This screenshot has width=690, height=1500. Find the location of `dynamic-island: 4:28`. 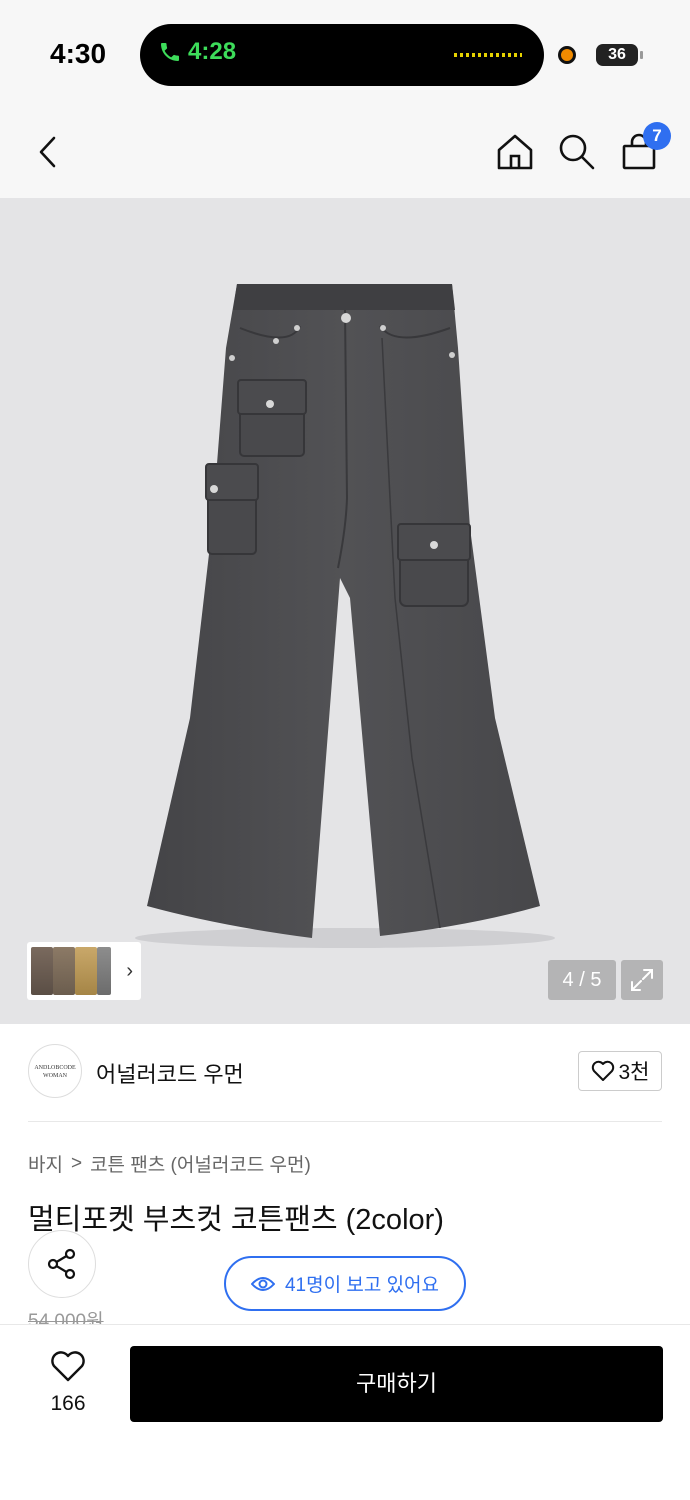

dynamic-island: 4:28 is located at coordinates (342, 55).